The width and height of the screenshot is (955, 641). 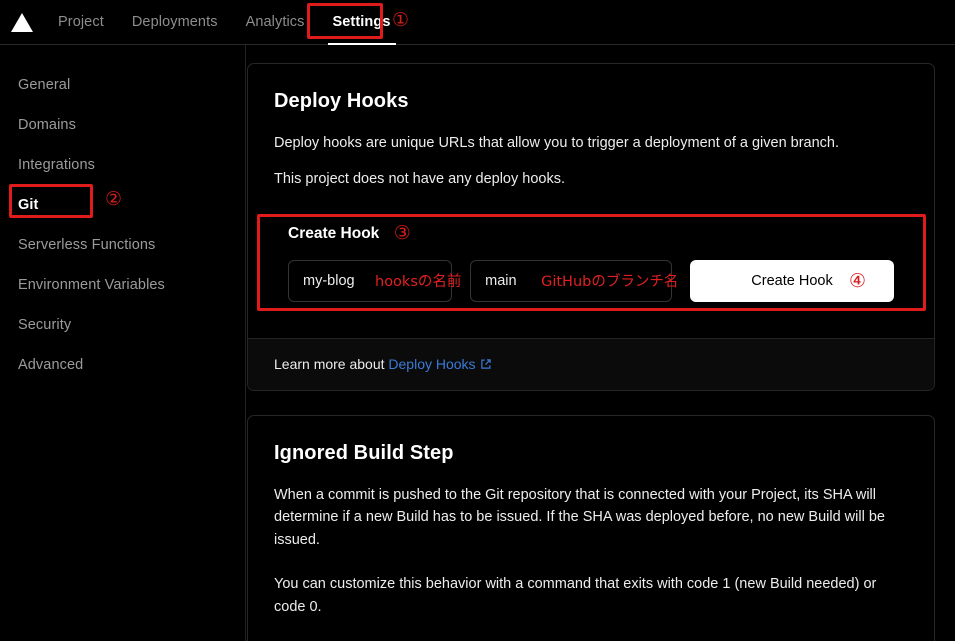 I want to click on hook-branch-value: main, so click(x=501, y=280).